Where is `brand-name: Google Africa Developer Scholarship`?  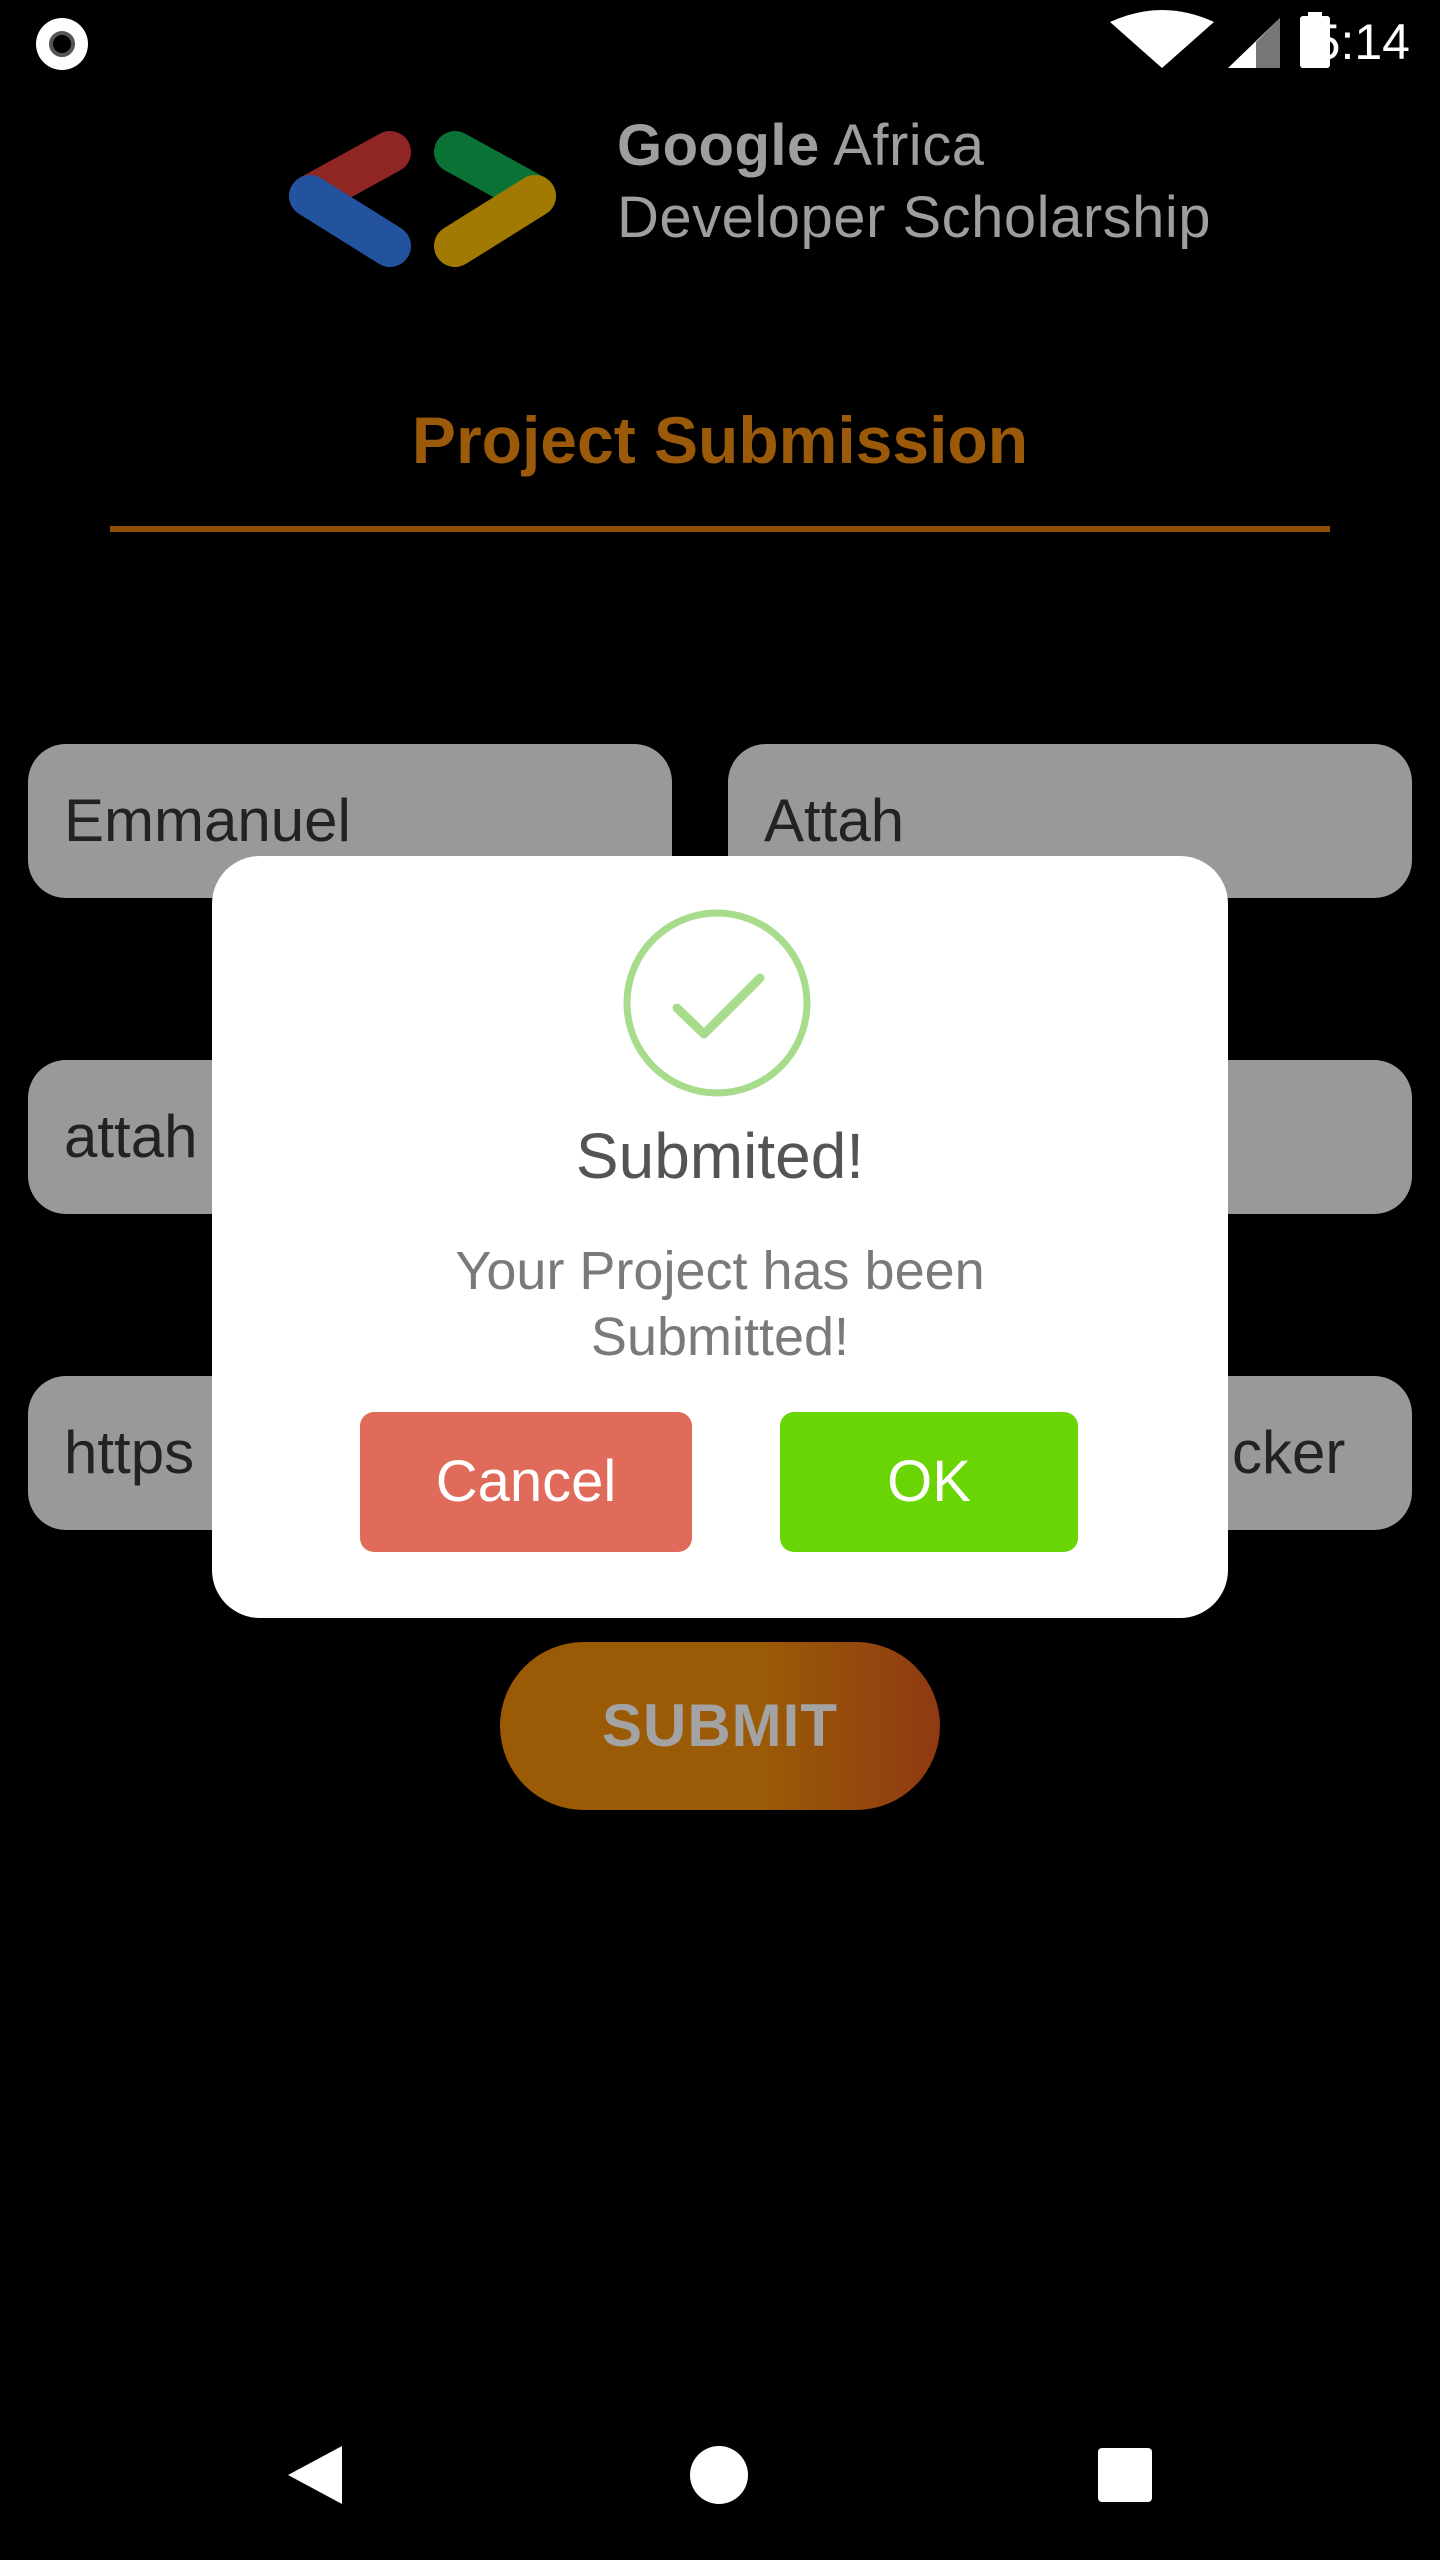
brand-name: Google Africa Developer Scholarship is located at coordinates (914, 182).